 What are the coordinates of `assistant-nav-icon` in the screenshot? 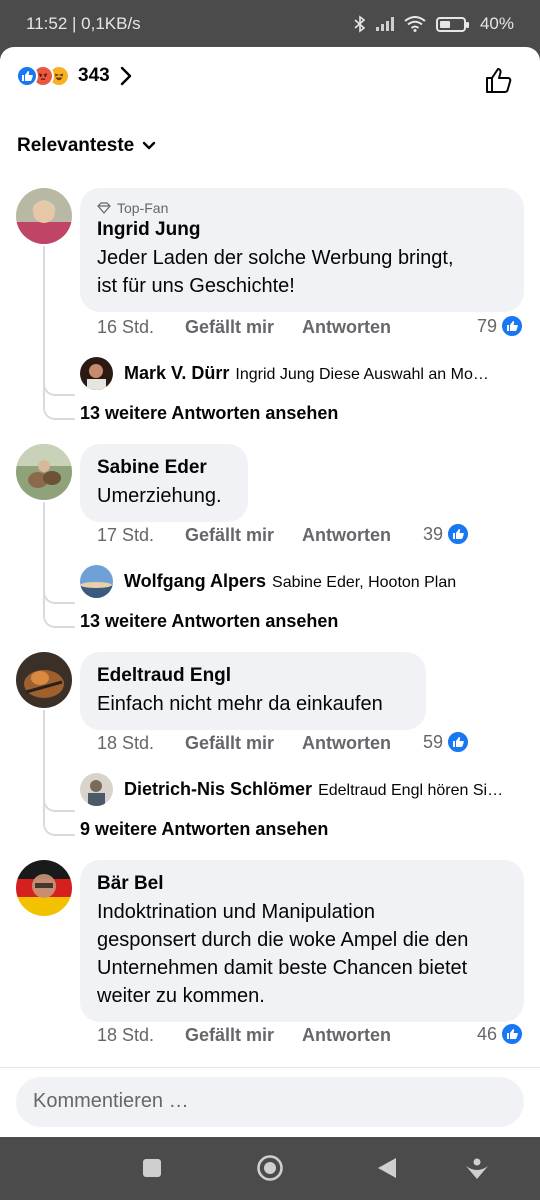 It's located at (477, 1168).